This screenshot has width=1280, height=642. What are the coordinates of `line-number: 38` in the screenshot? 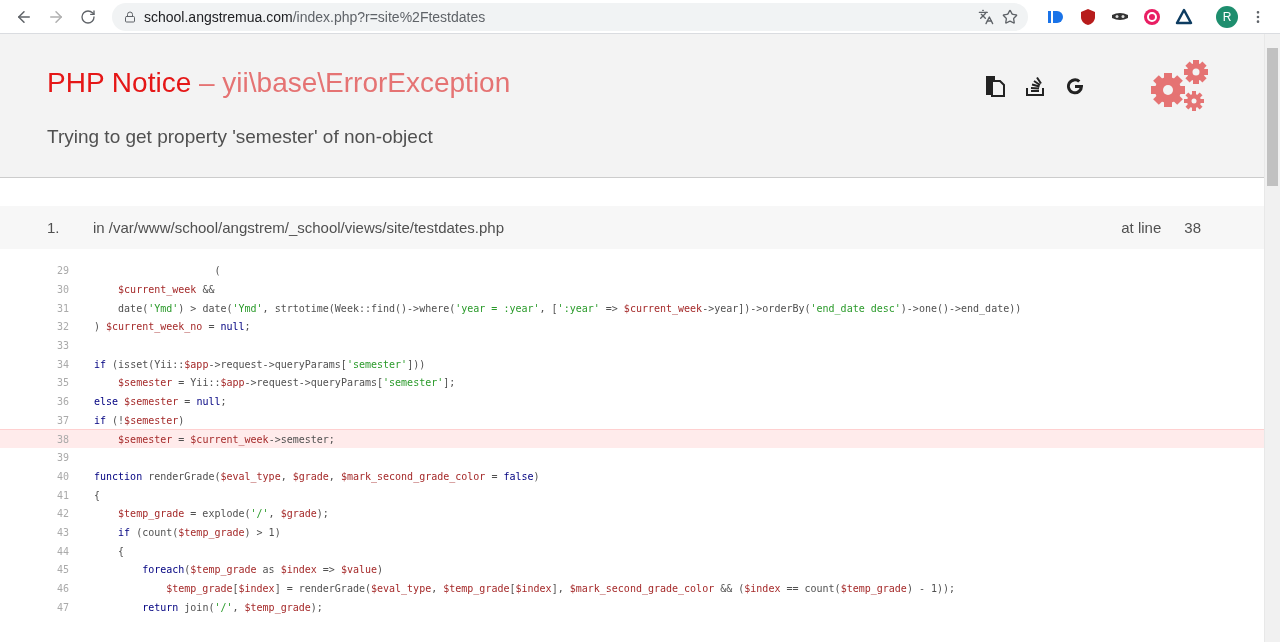 It's located at (1192, 227).